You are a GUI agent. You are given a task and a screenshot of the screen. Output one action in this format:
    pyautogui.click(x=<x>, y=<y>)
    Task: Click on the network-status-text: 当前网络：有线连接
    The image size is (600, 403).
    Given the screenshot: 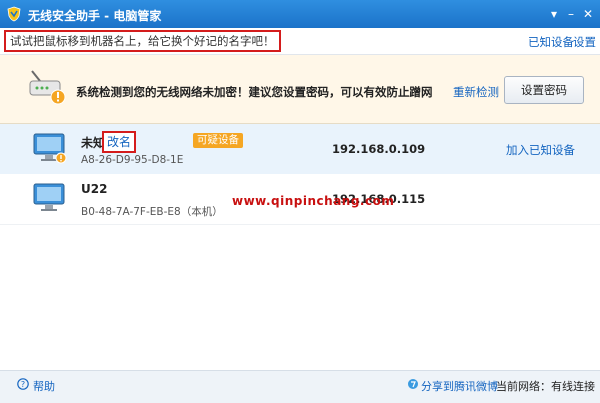 What is the action you would take?
    pyautogui.click(x=545, y=386)
    